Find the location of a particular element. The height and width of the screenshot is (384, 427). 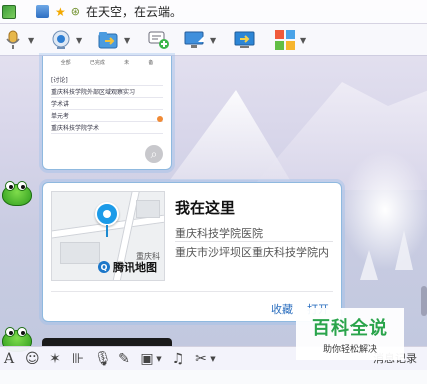

message-add-icon is located at coordinates (159, 40).